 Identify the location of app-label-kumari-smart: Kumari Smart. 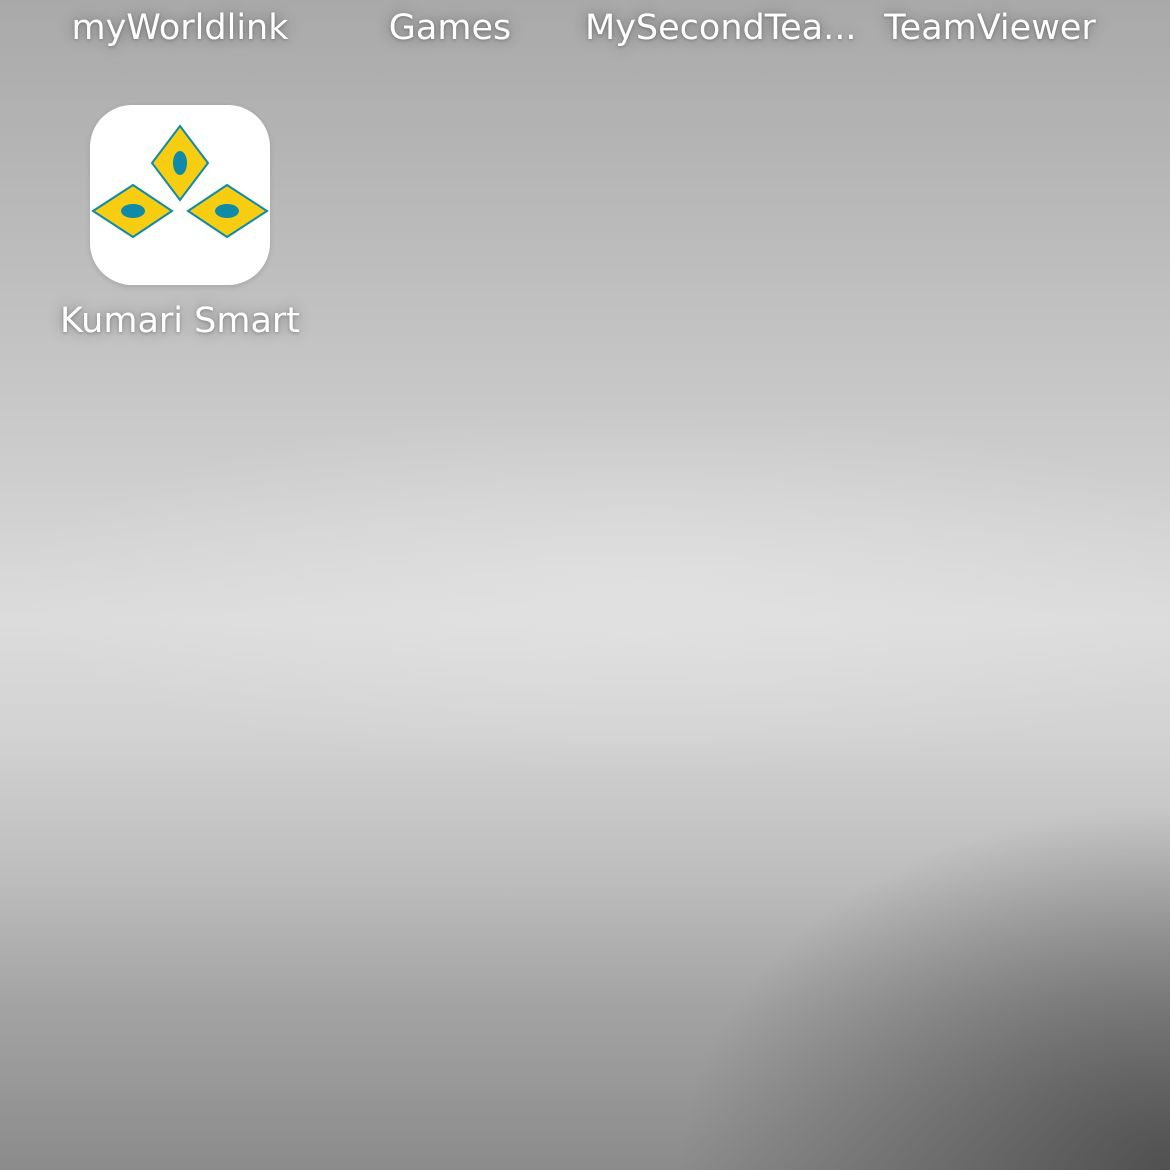
(180, 321).